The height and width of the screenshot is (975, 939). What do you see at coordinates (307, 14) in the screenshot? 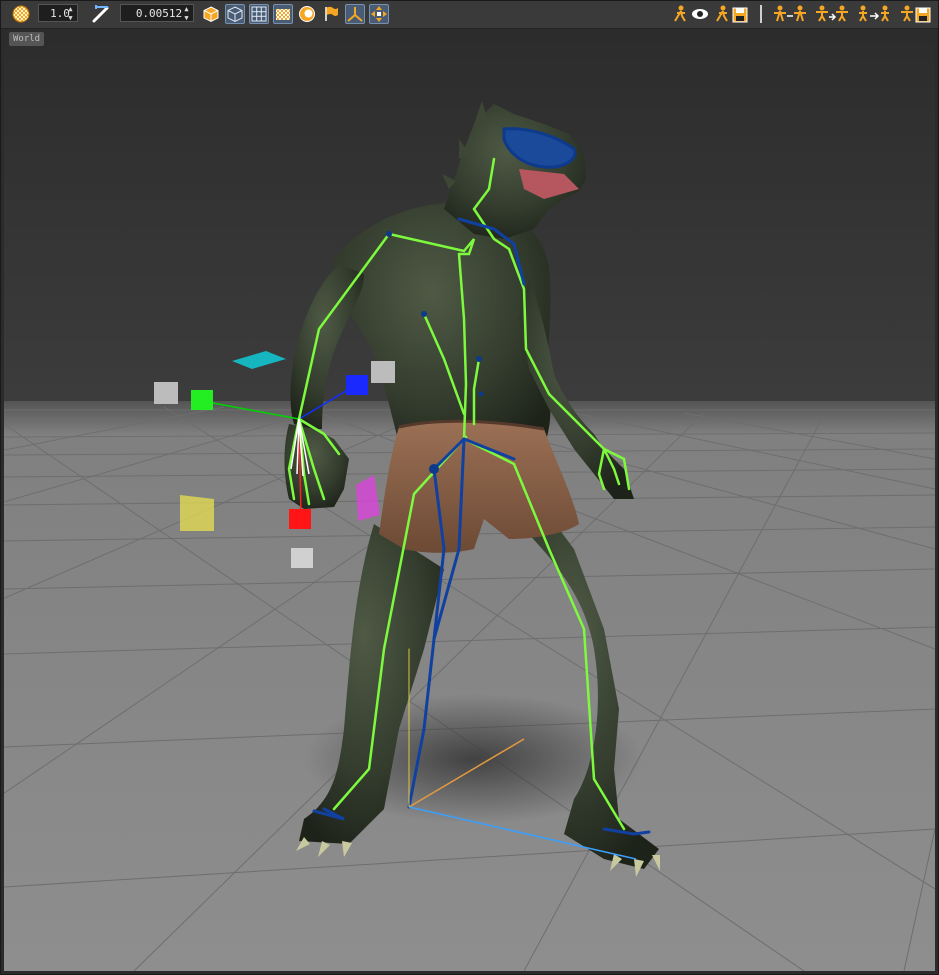
I see `lighting-icon` at bounding box center [307, 14].